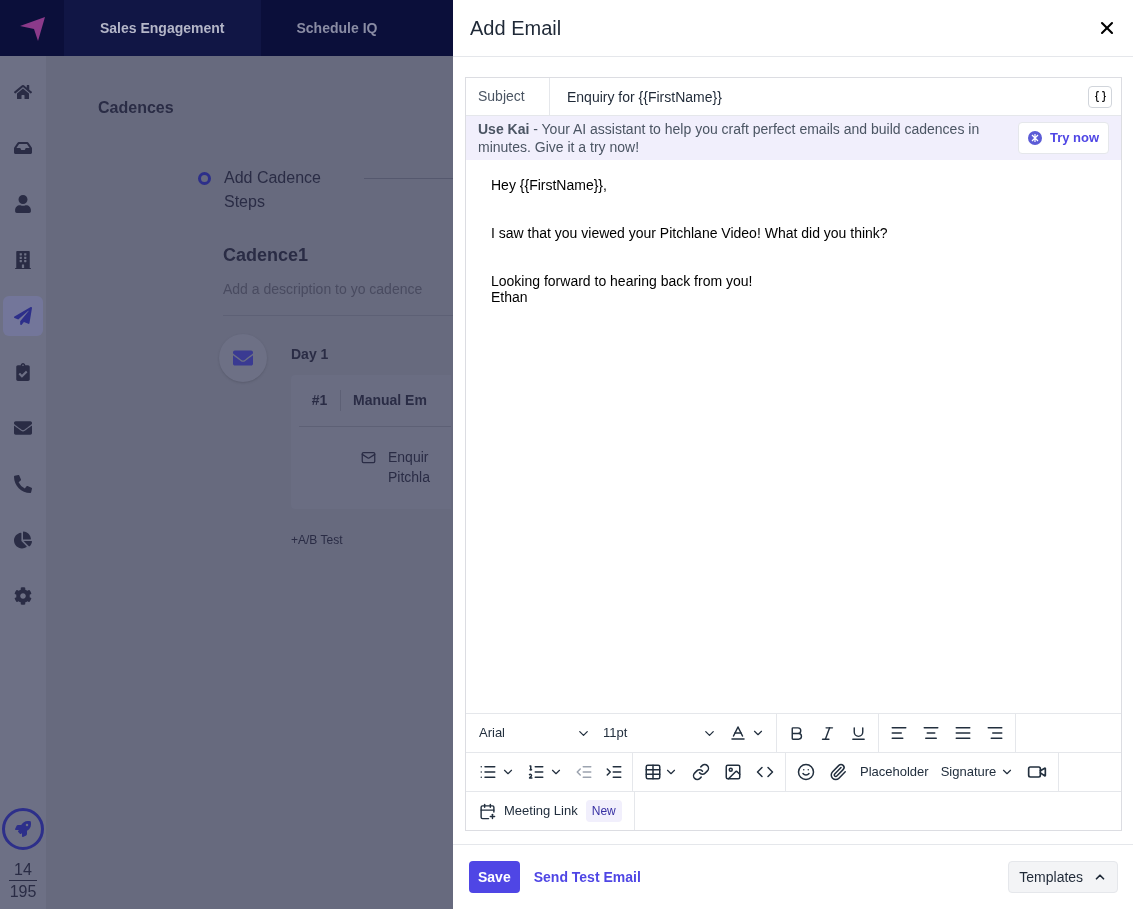  What do you see at coordinates (23, 870) in the screenshot?
I see `counter-value: 14` at bounding box center [23, 870].